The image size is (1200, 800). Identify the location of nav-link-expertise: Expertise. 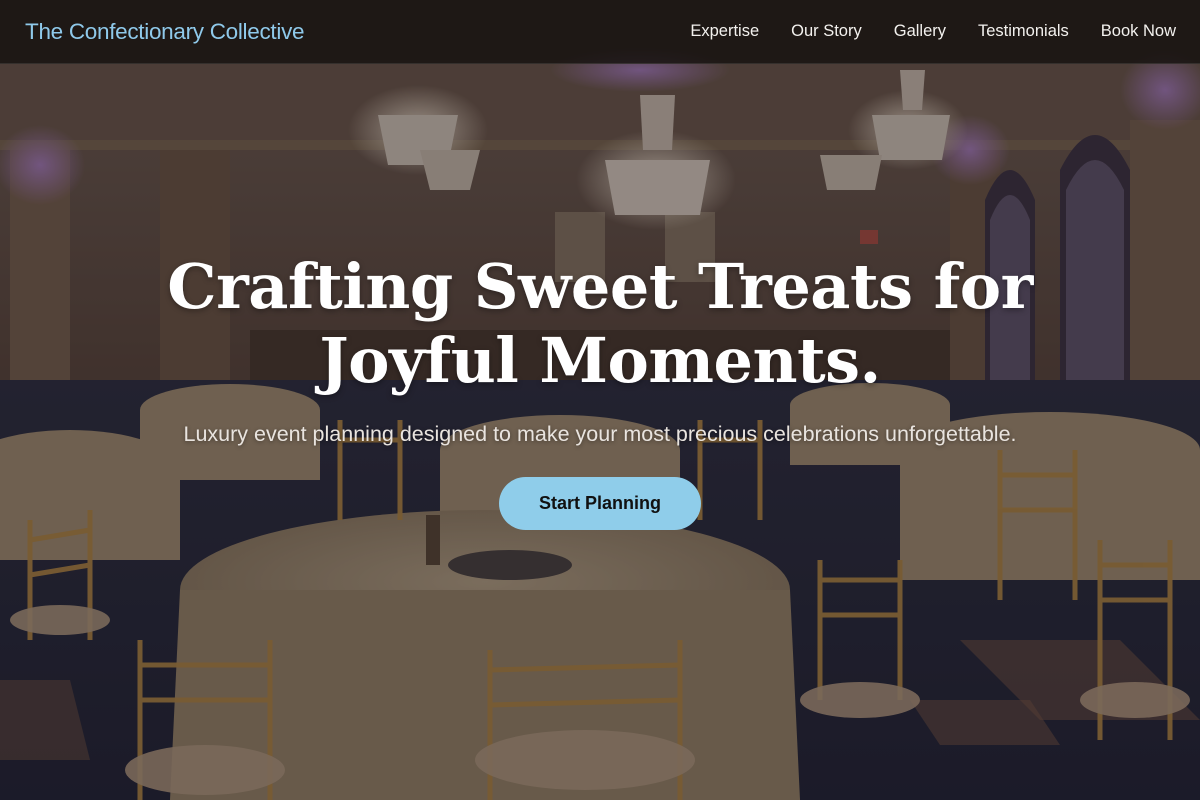
(724, 31).